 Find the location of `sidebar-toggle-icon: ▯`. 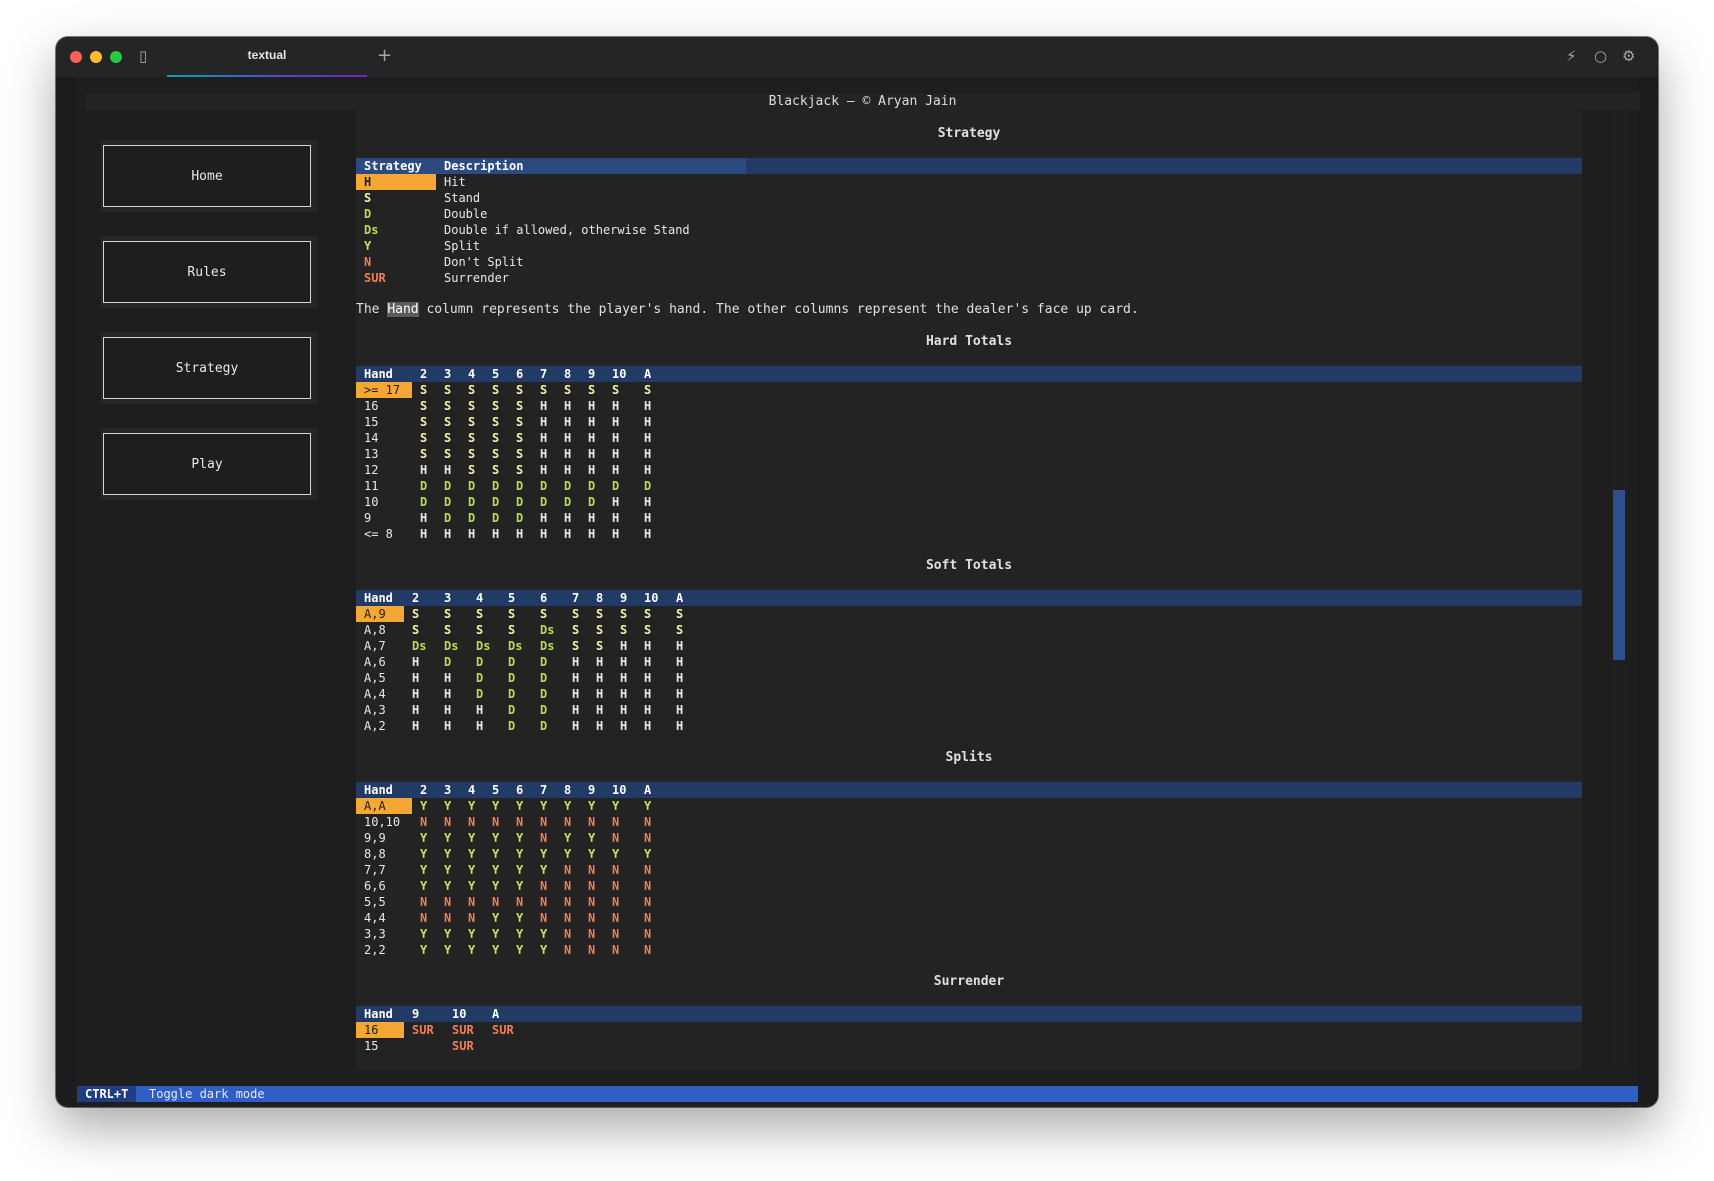

sidebar-toggle-icon: ▯ is located at coordinates (143, 56).